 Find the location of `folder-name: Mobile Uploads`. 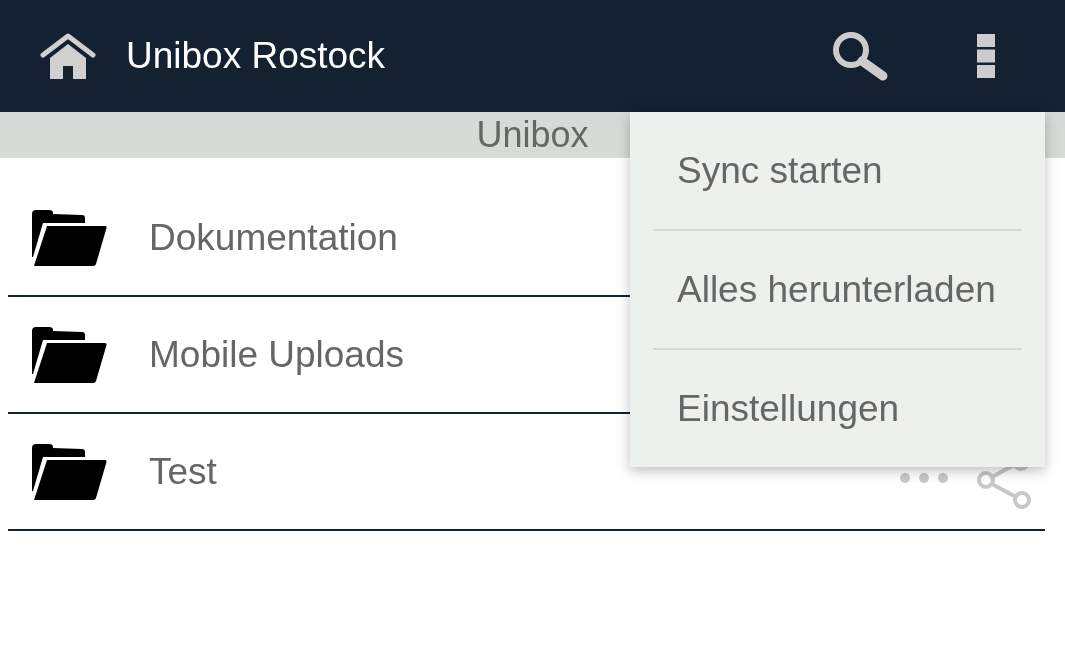

folder-name: Mobile Uploads is located at coordinates (277, 354).